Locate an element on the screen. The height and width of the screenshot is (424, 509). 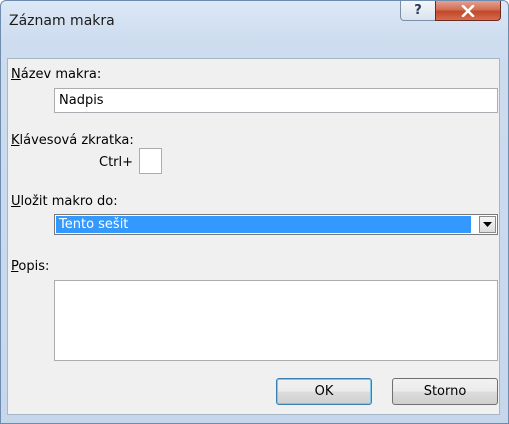
dialog-title: Záznam makra is located at coordinates (62, 21).